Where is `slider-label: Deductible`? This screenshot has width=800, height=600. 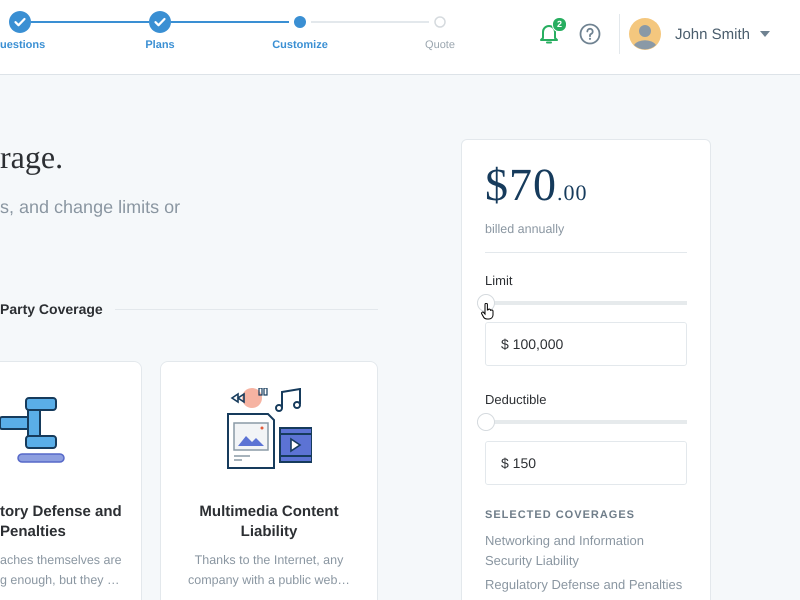 slider-label: Deductible is located at coordinates (516, 399).